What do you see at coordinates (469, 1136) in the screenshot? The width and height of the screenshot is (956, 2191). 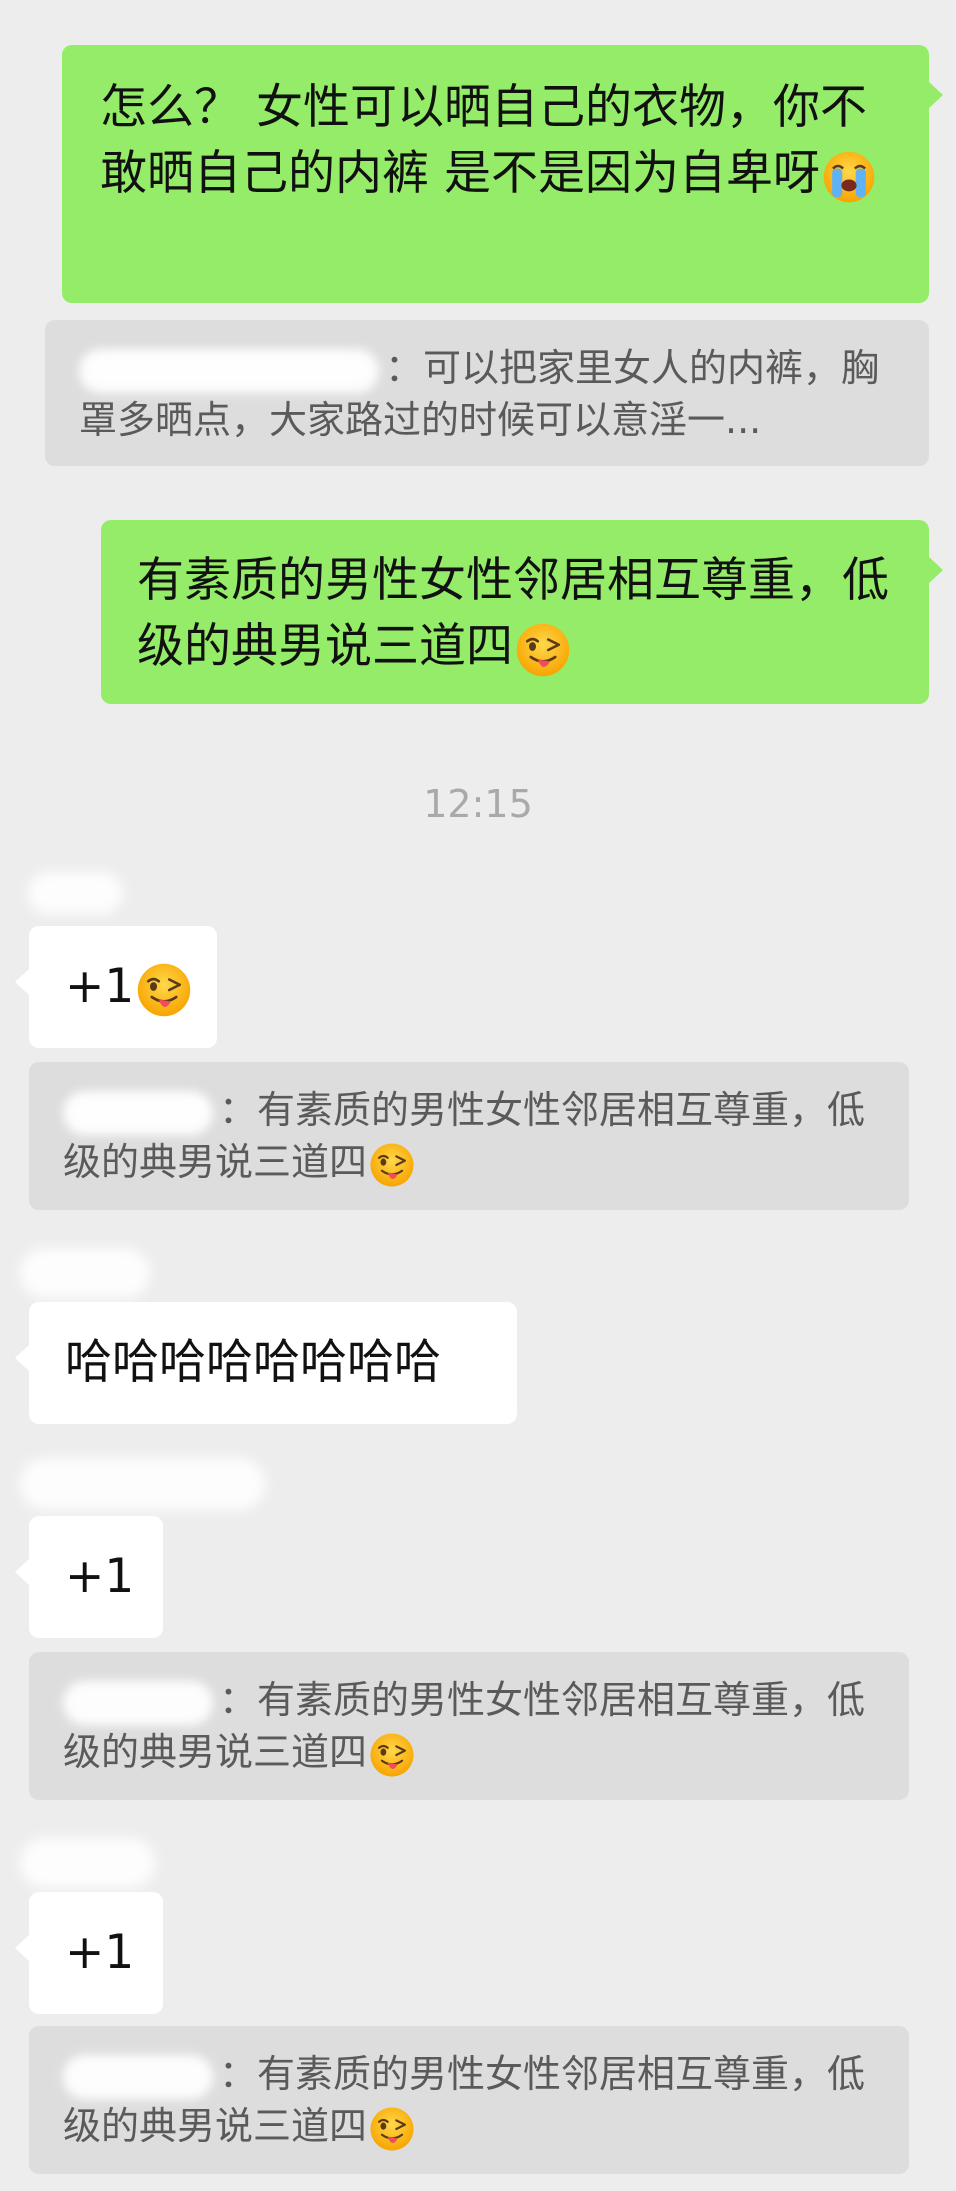 I see `quoted-message-2: ：有素质的男性女性邻居相互尊重，低级的典男说三道四` at bounding box center [469, 1136].